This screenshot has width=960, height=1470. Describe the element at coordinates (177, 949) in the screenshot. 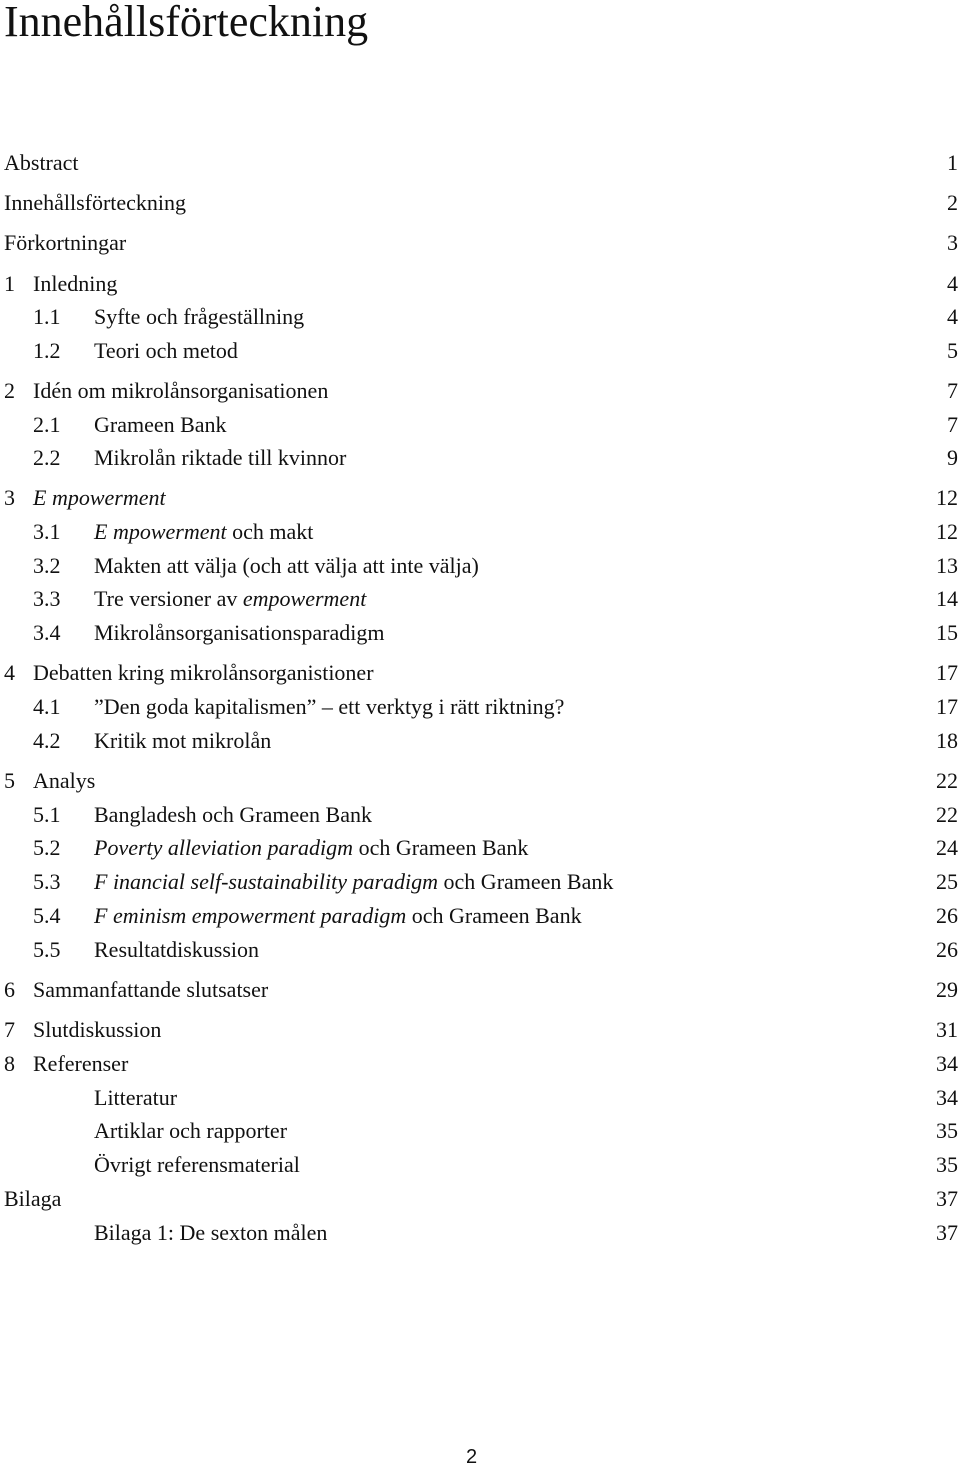

I see `toc-entry-title: Resultatdiskussion` at that location.